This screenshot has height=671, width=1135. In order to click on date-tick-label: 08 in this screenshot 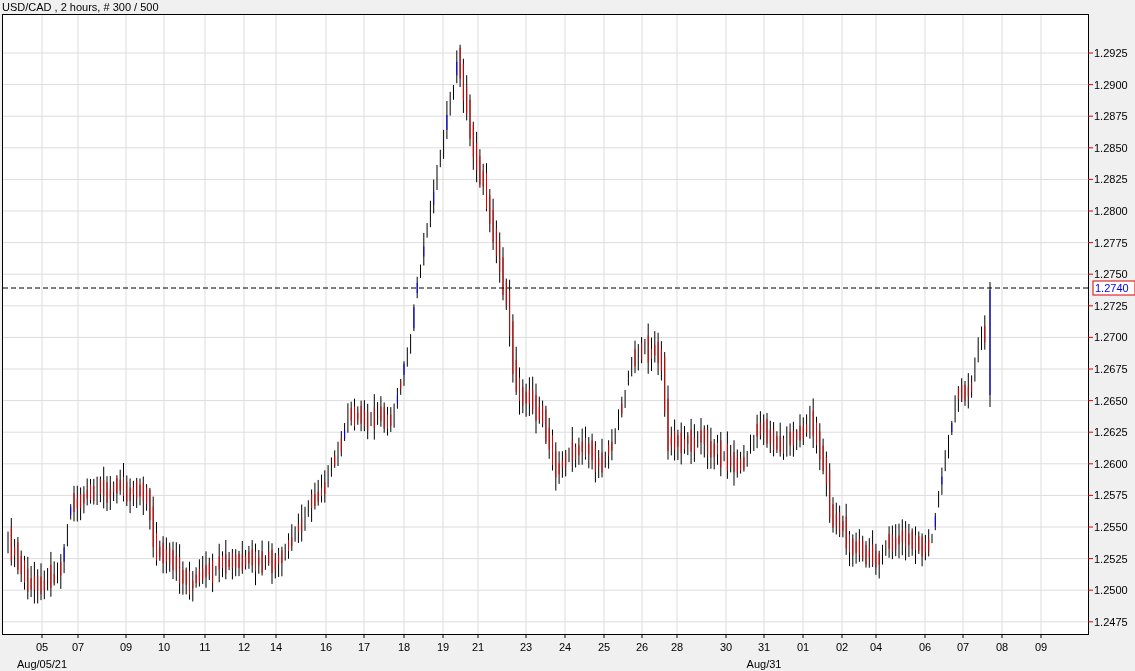, I will do `click(1002, 647)`.